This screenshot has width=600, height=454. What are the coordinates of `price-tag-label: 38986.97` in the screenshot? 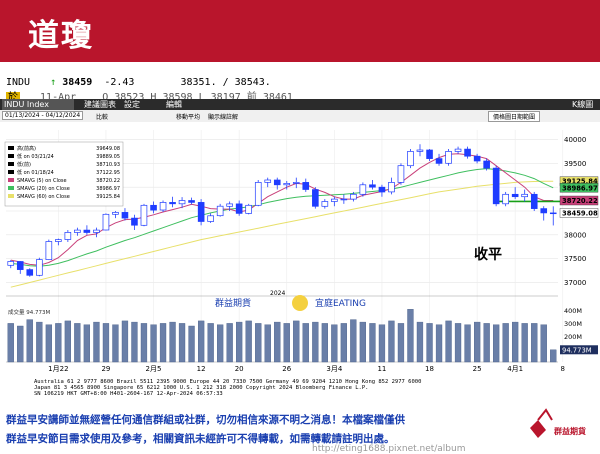 It's located at (580, 188).